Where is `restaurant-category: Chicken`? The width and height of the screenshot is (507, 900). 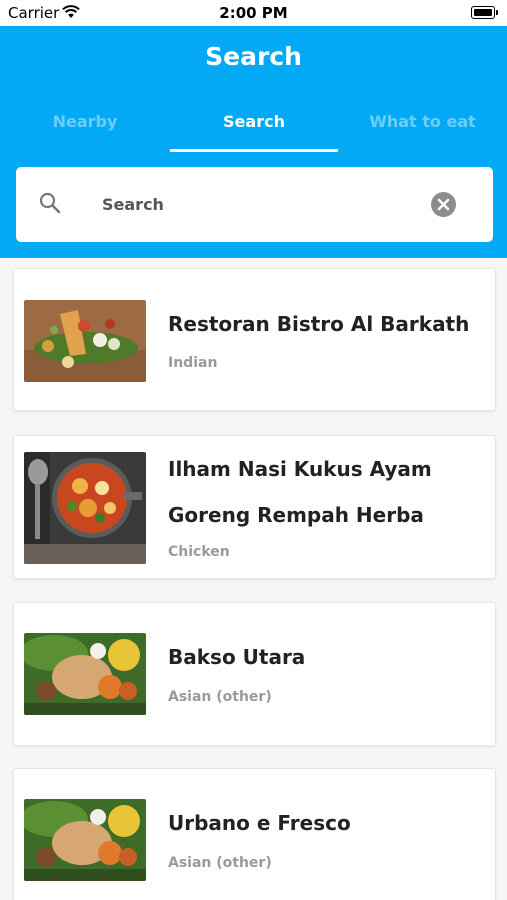 restaurant-category: Chicken is located at coordinates (199, 552).